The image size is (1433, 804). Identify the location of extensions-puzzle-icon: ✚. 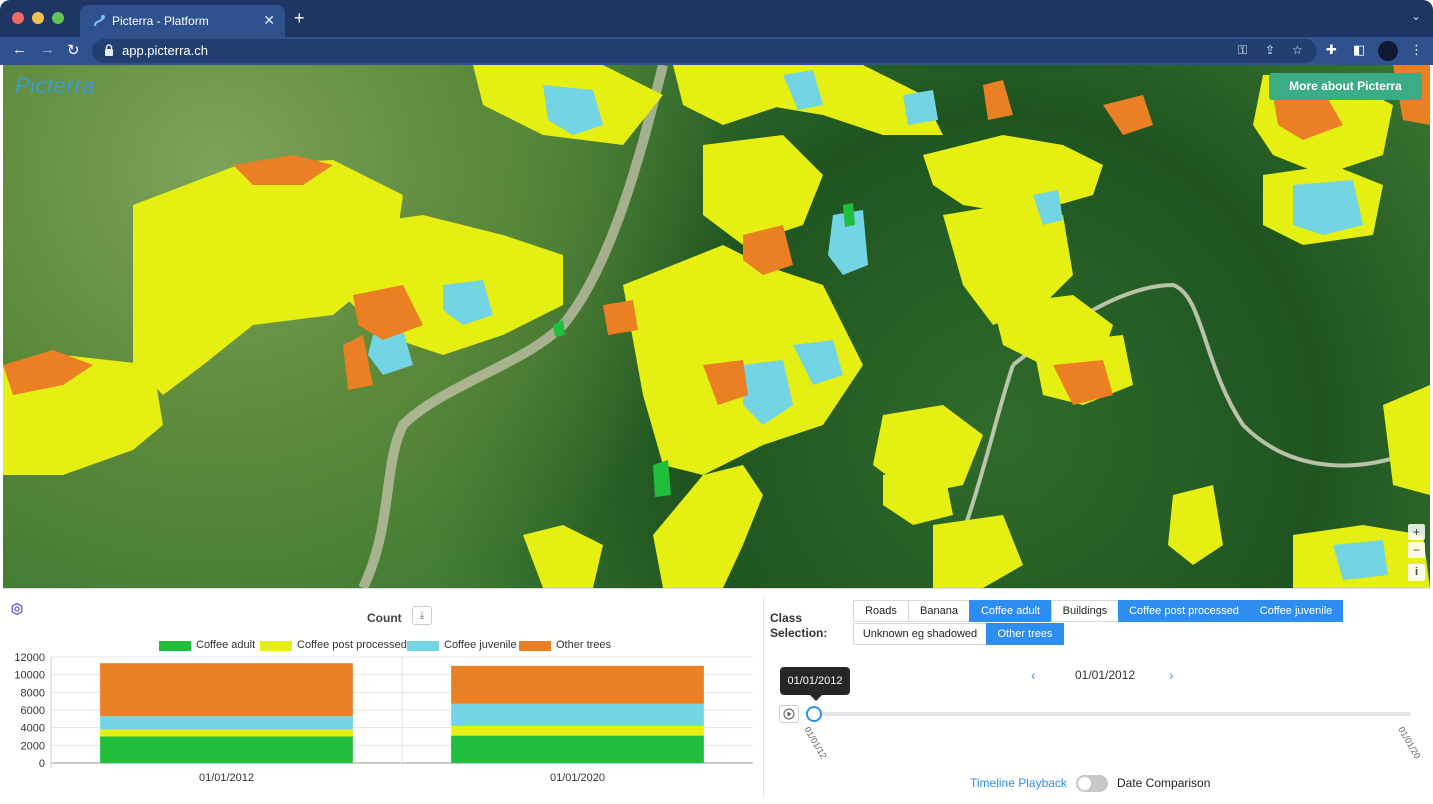
(1331, 50).